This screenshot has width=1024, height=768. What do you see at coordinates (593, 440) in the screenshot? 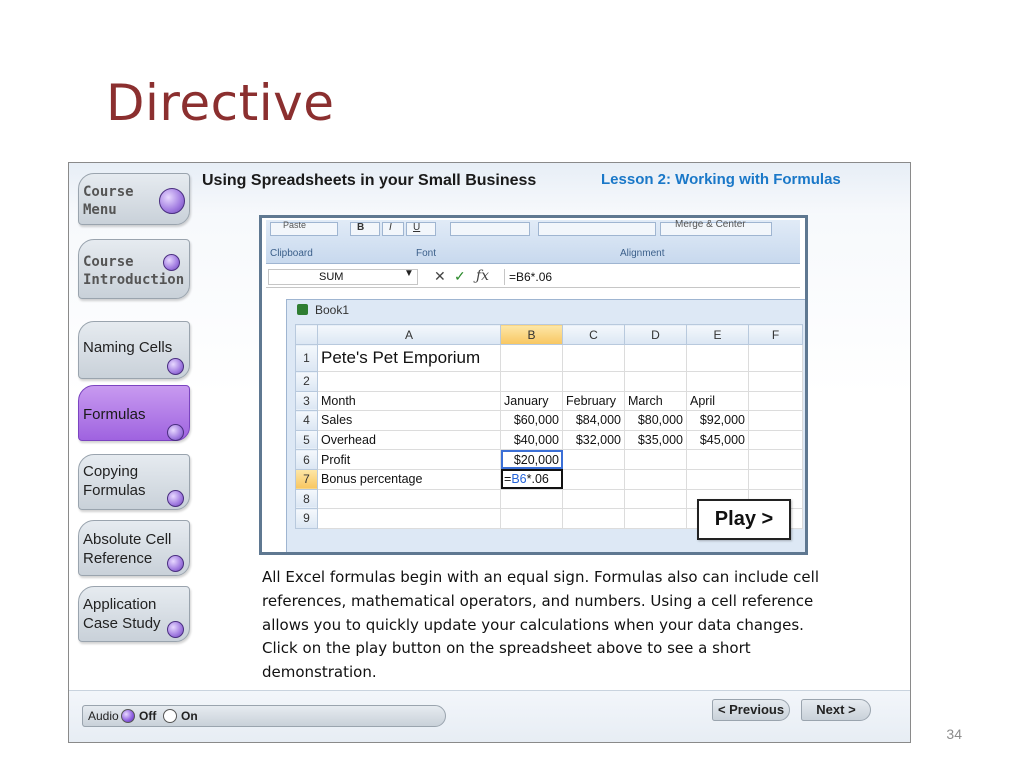
I see `cell-c5: $32,000` at bounding box center [593, 440].